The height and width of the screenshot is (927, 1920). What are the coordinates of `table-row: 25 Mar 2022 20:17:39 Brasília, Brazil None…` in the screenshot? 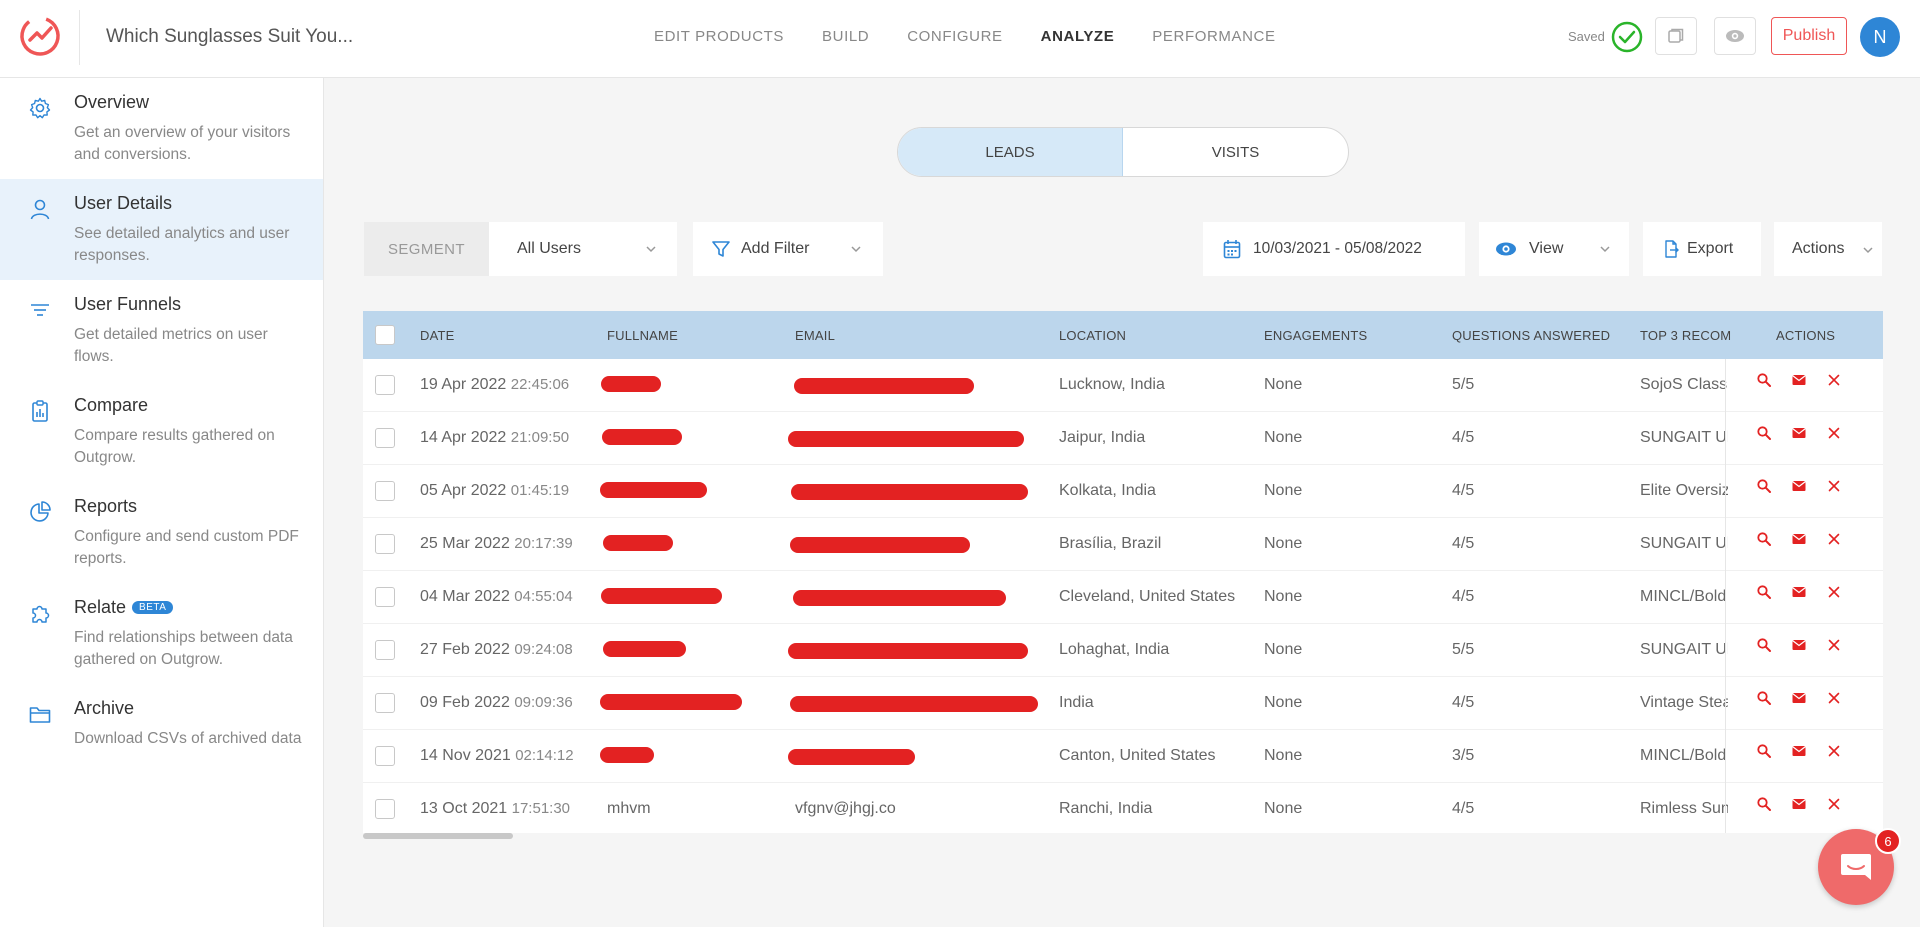 It's located at (1123, 544).